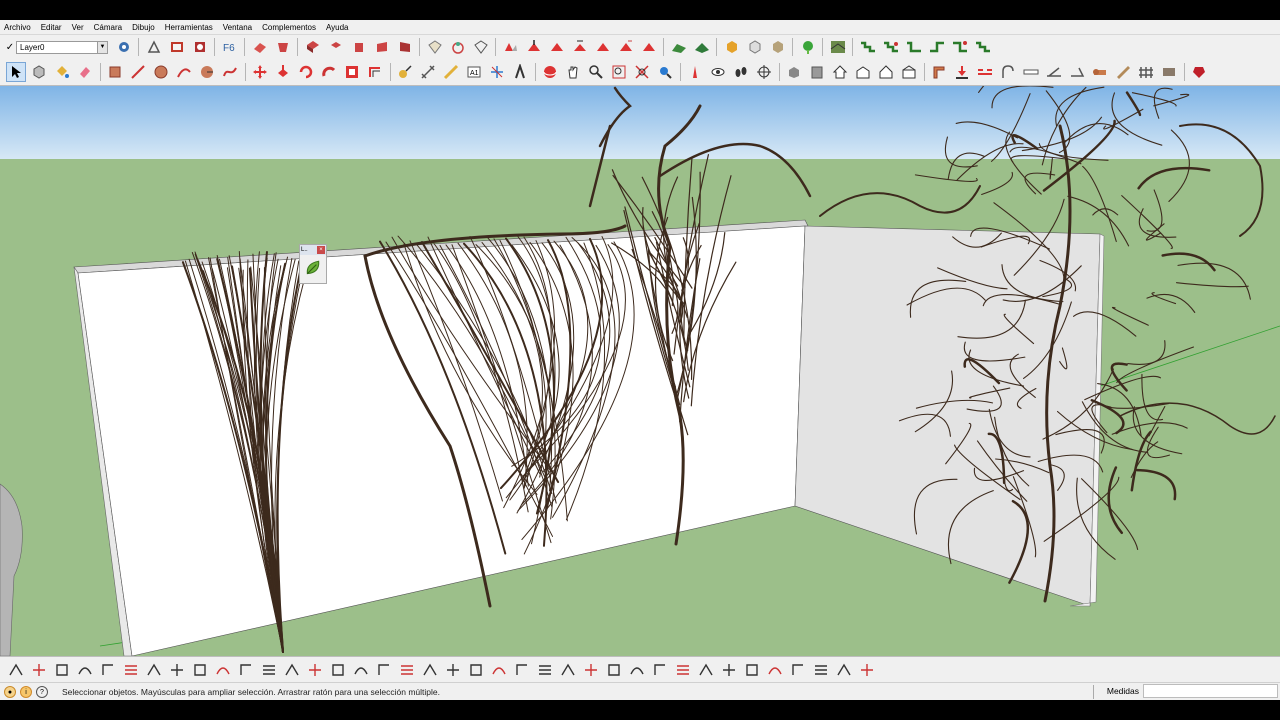 The image size is (1280, 720). Describe the element at coordinates (144, 27) in the screenshot. I see `menu-dibujo: Dibujo` at that location.